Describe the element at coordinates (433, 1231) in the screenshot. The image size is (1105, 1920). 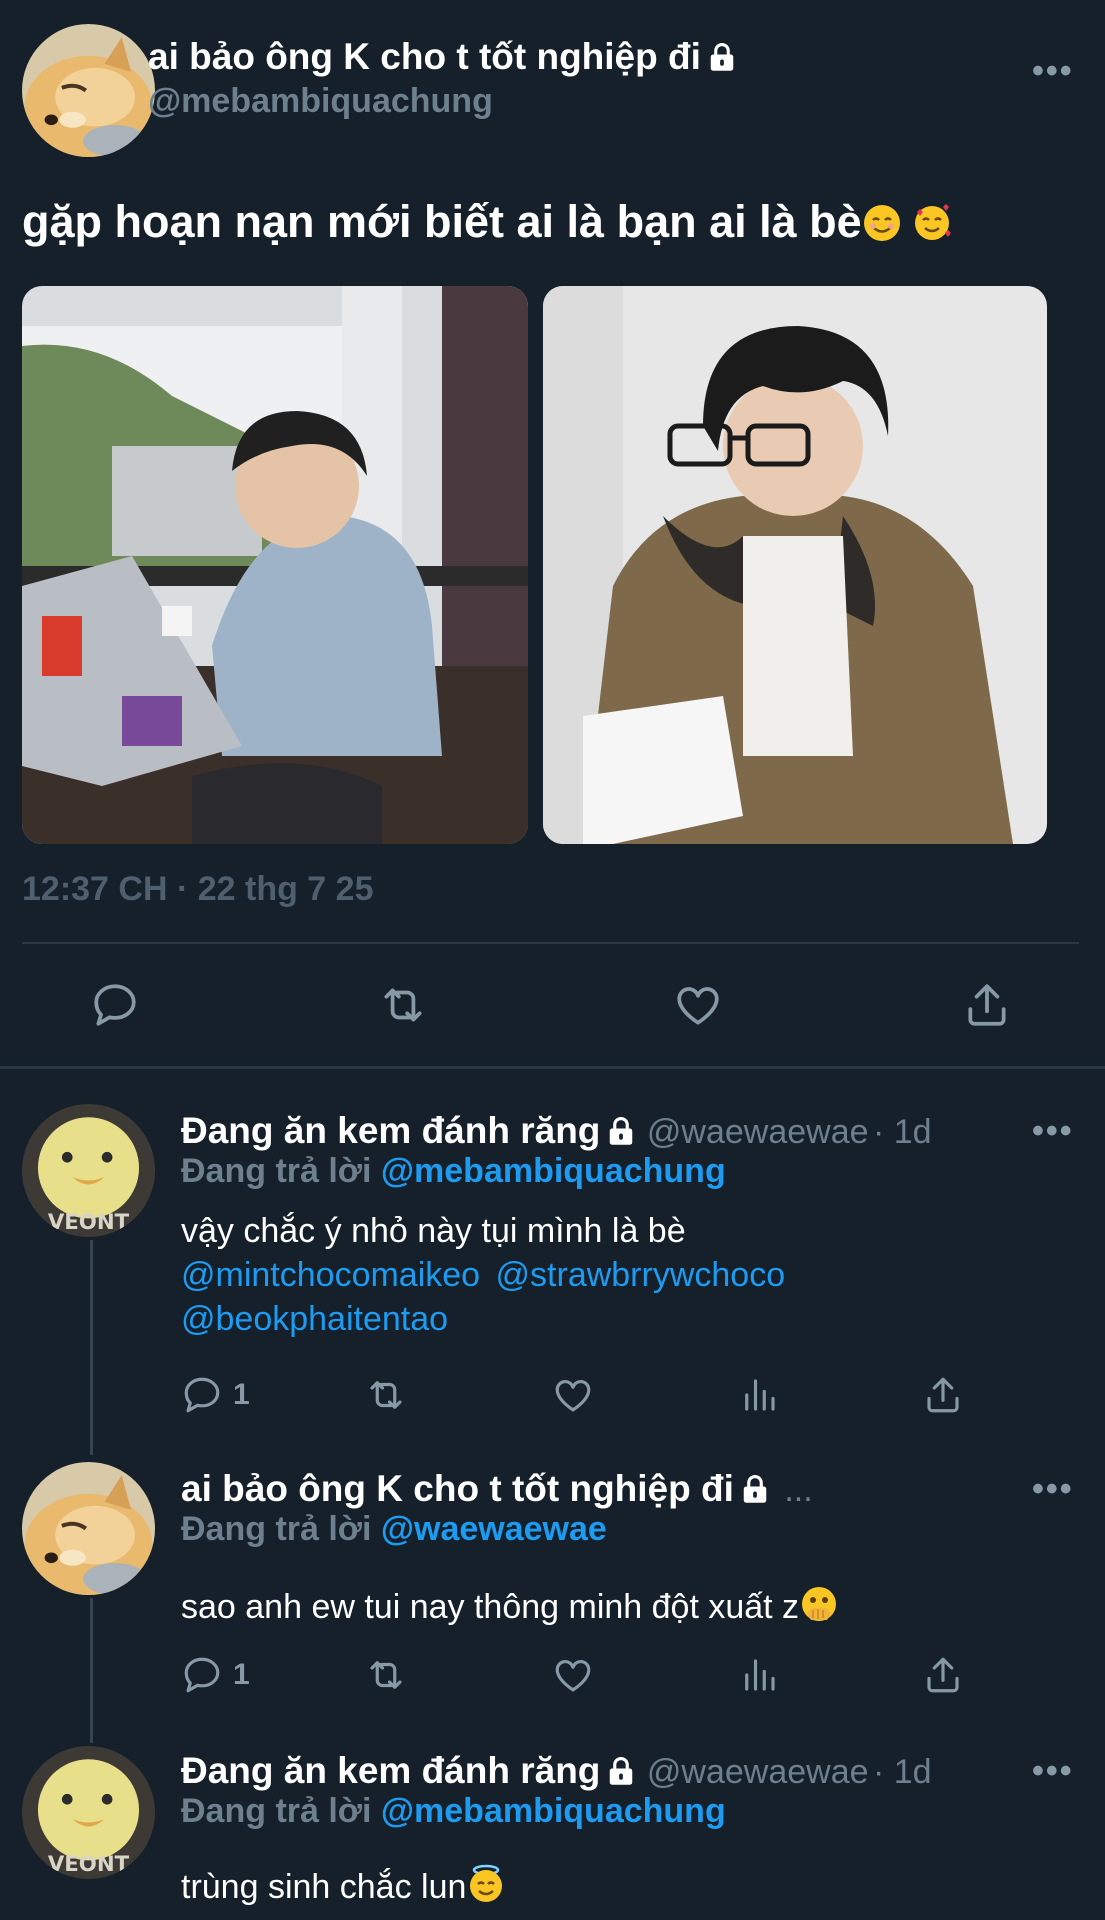
I see `reply-text-line-1: vậy chắc ý nhỏ này tụi mình là bè` at that location.